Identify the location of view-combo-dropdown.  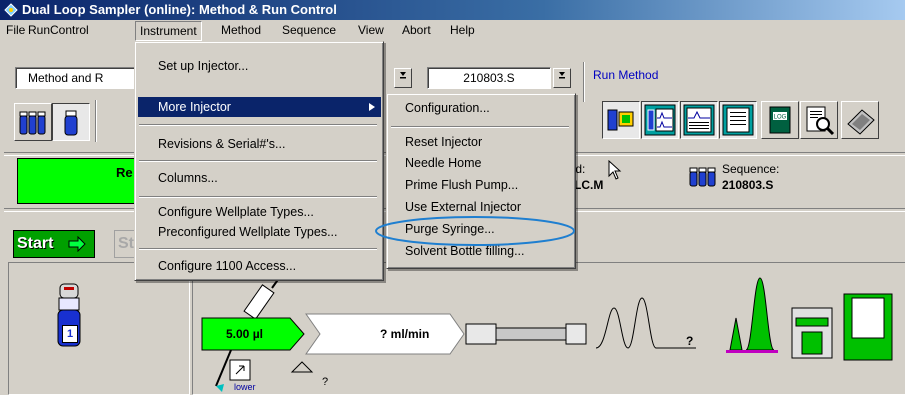
(403, 78).